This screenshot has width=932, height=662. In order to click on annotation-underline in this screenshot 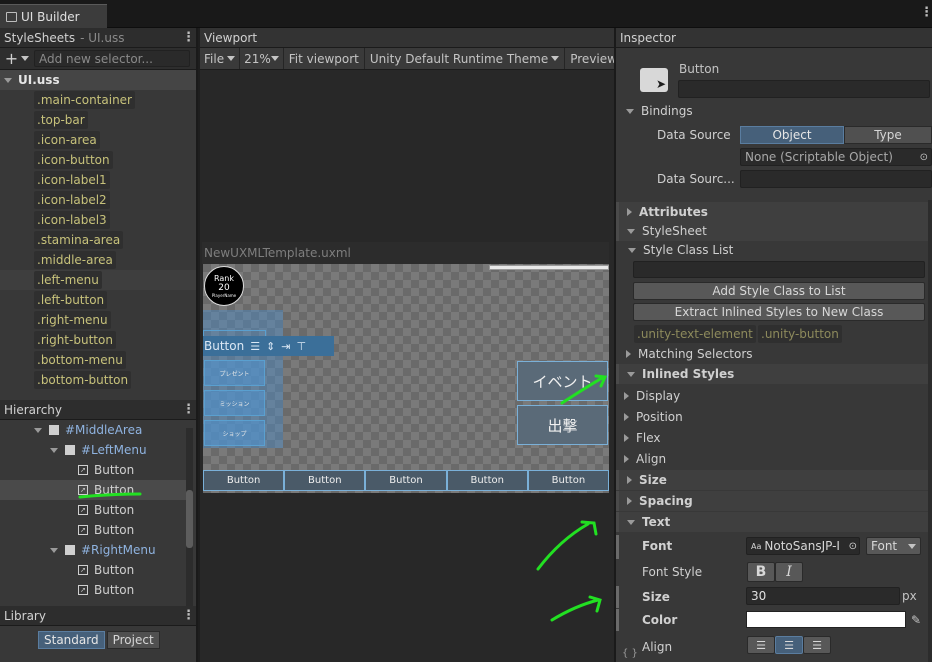, I will do `click(110, 495)`.